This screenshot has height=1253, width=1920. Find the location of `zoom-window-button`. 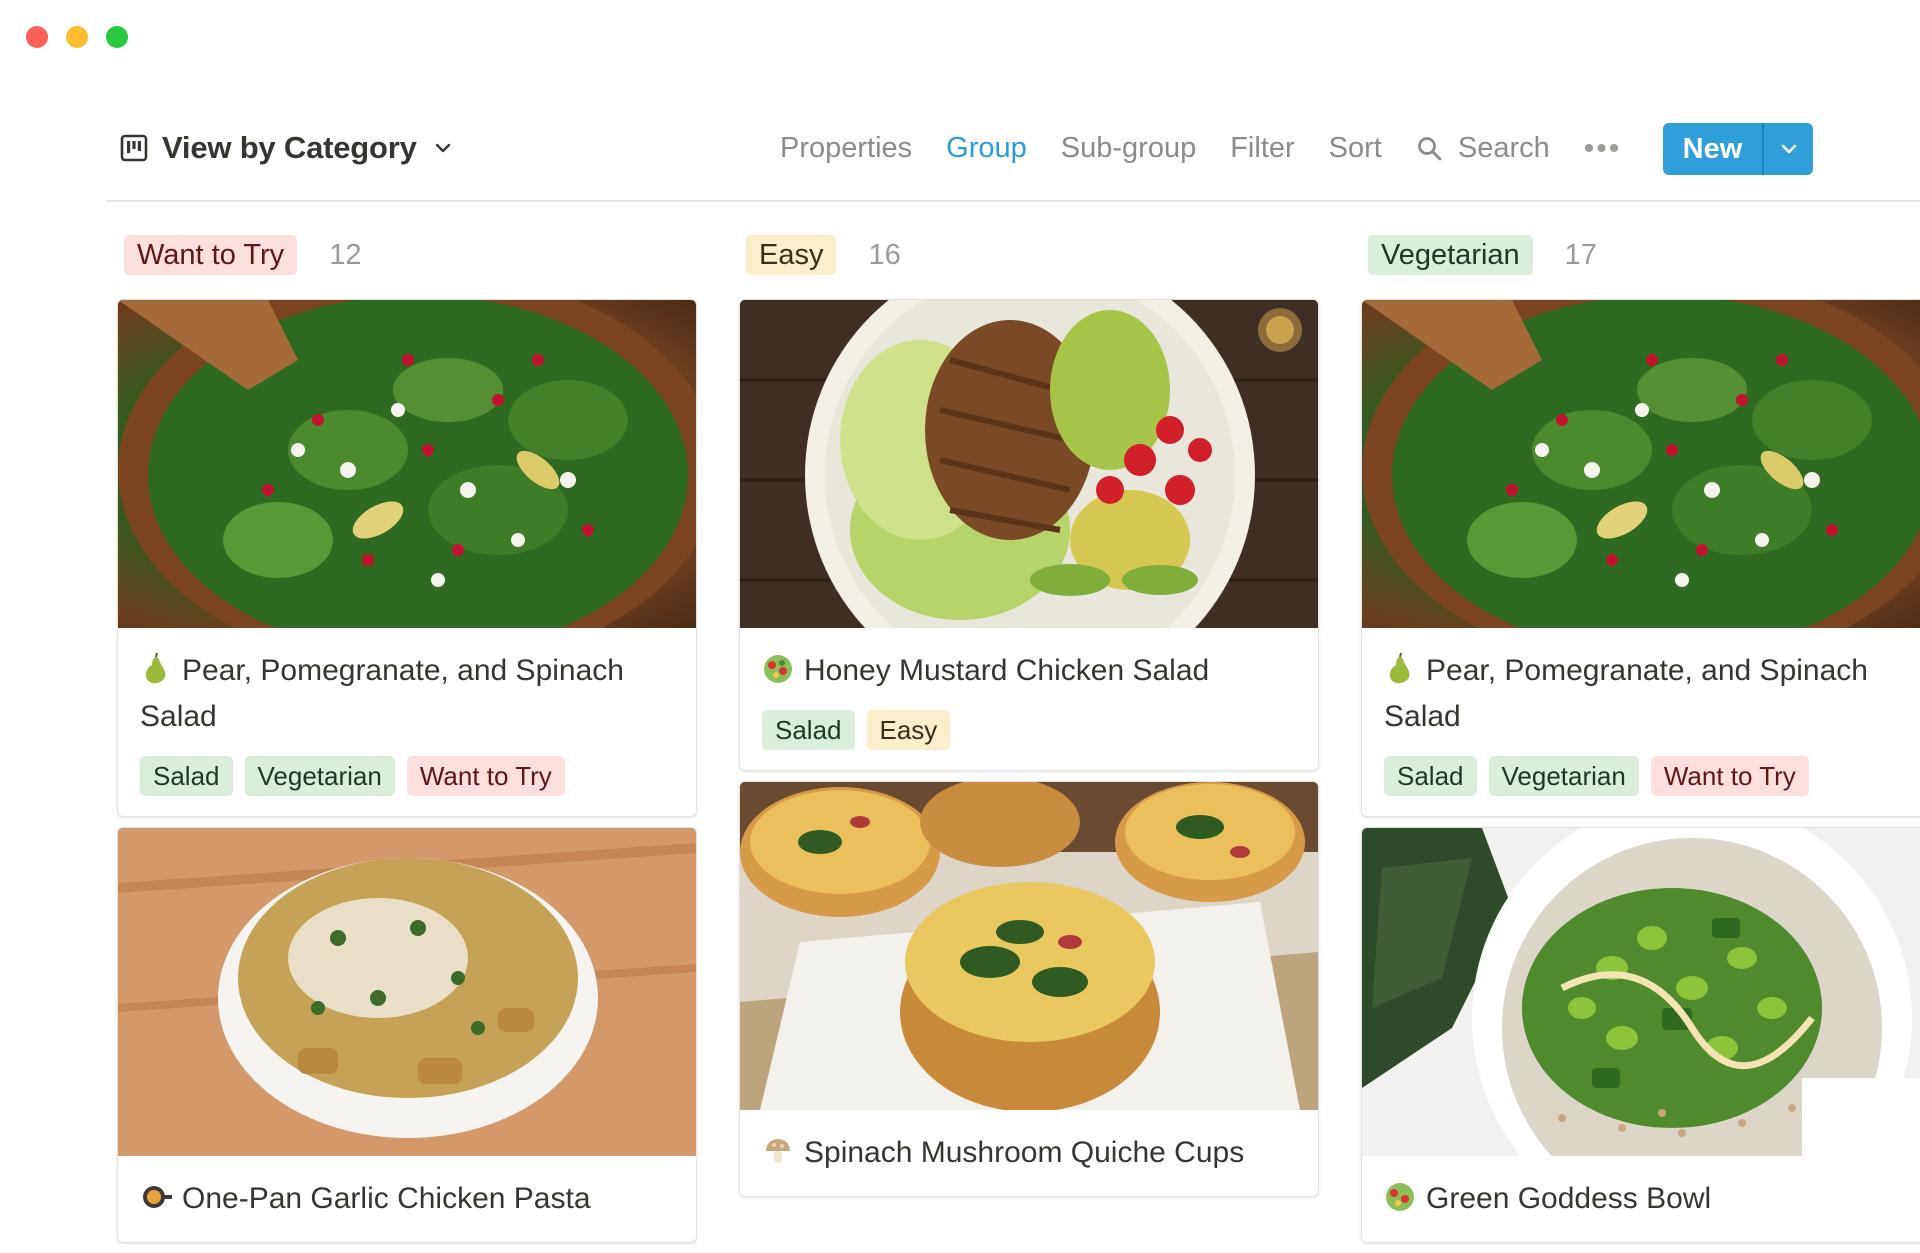

zoom-window-button is located at coordinates (117, 37).